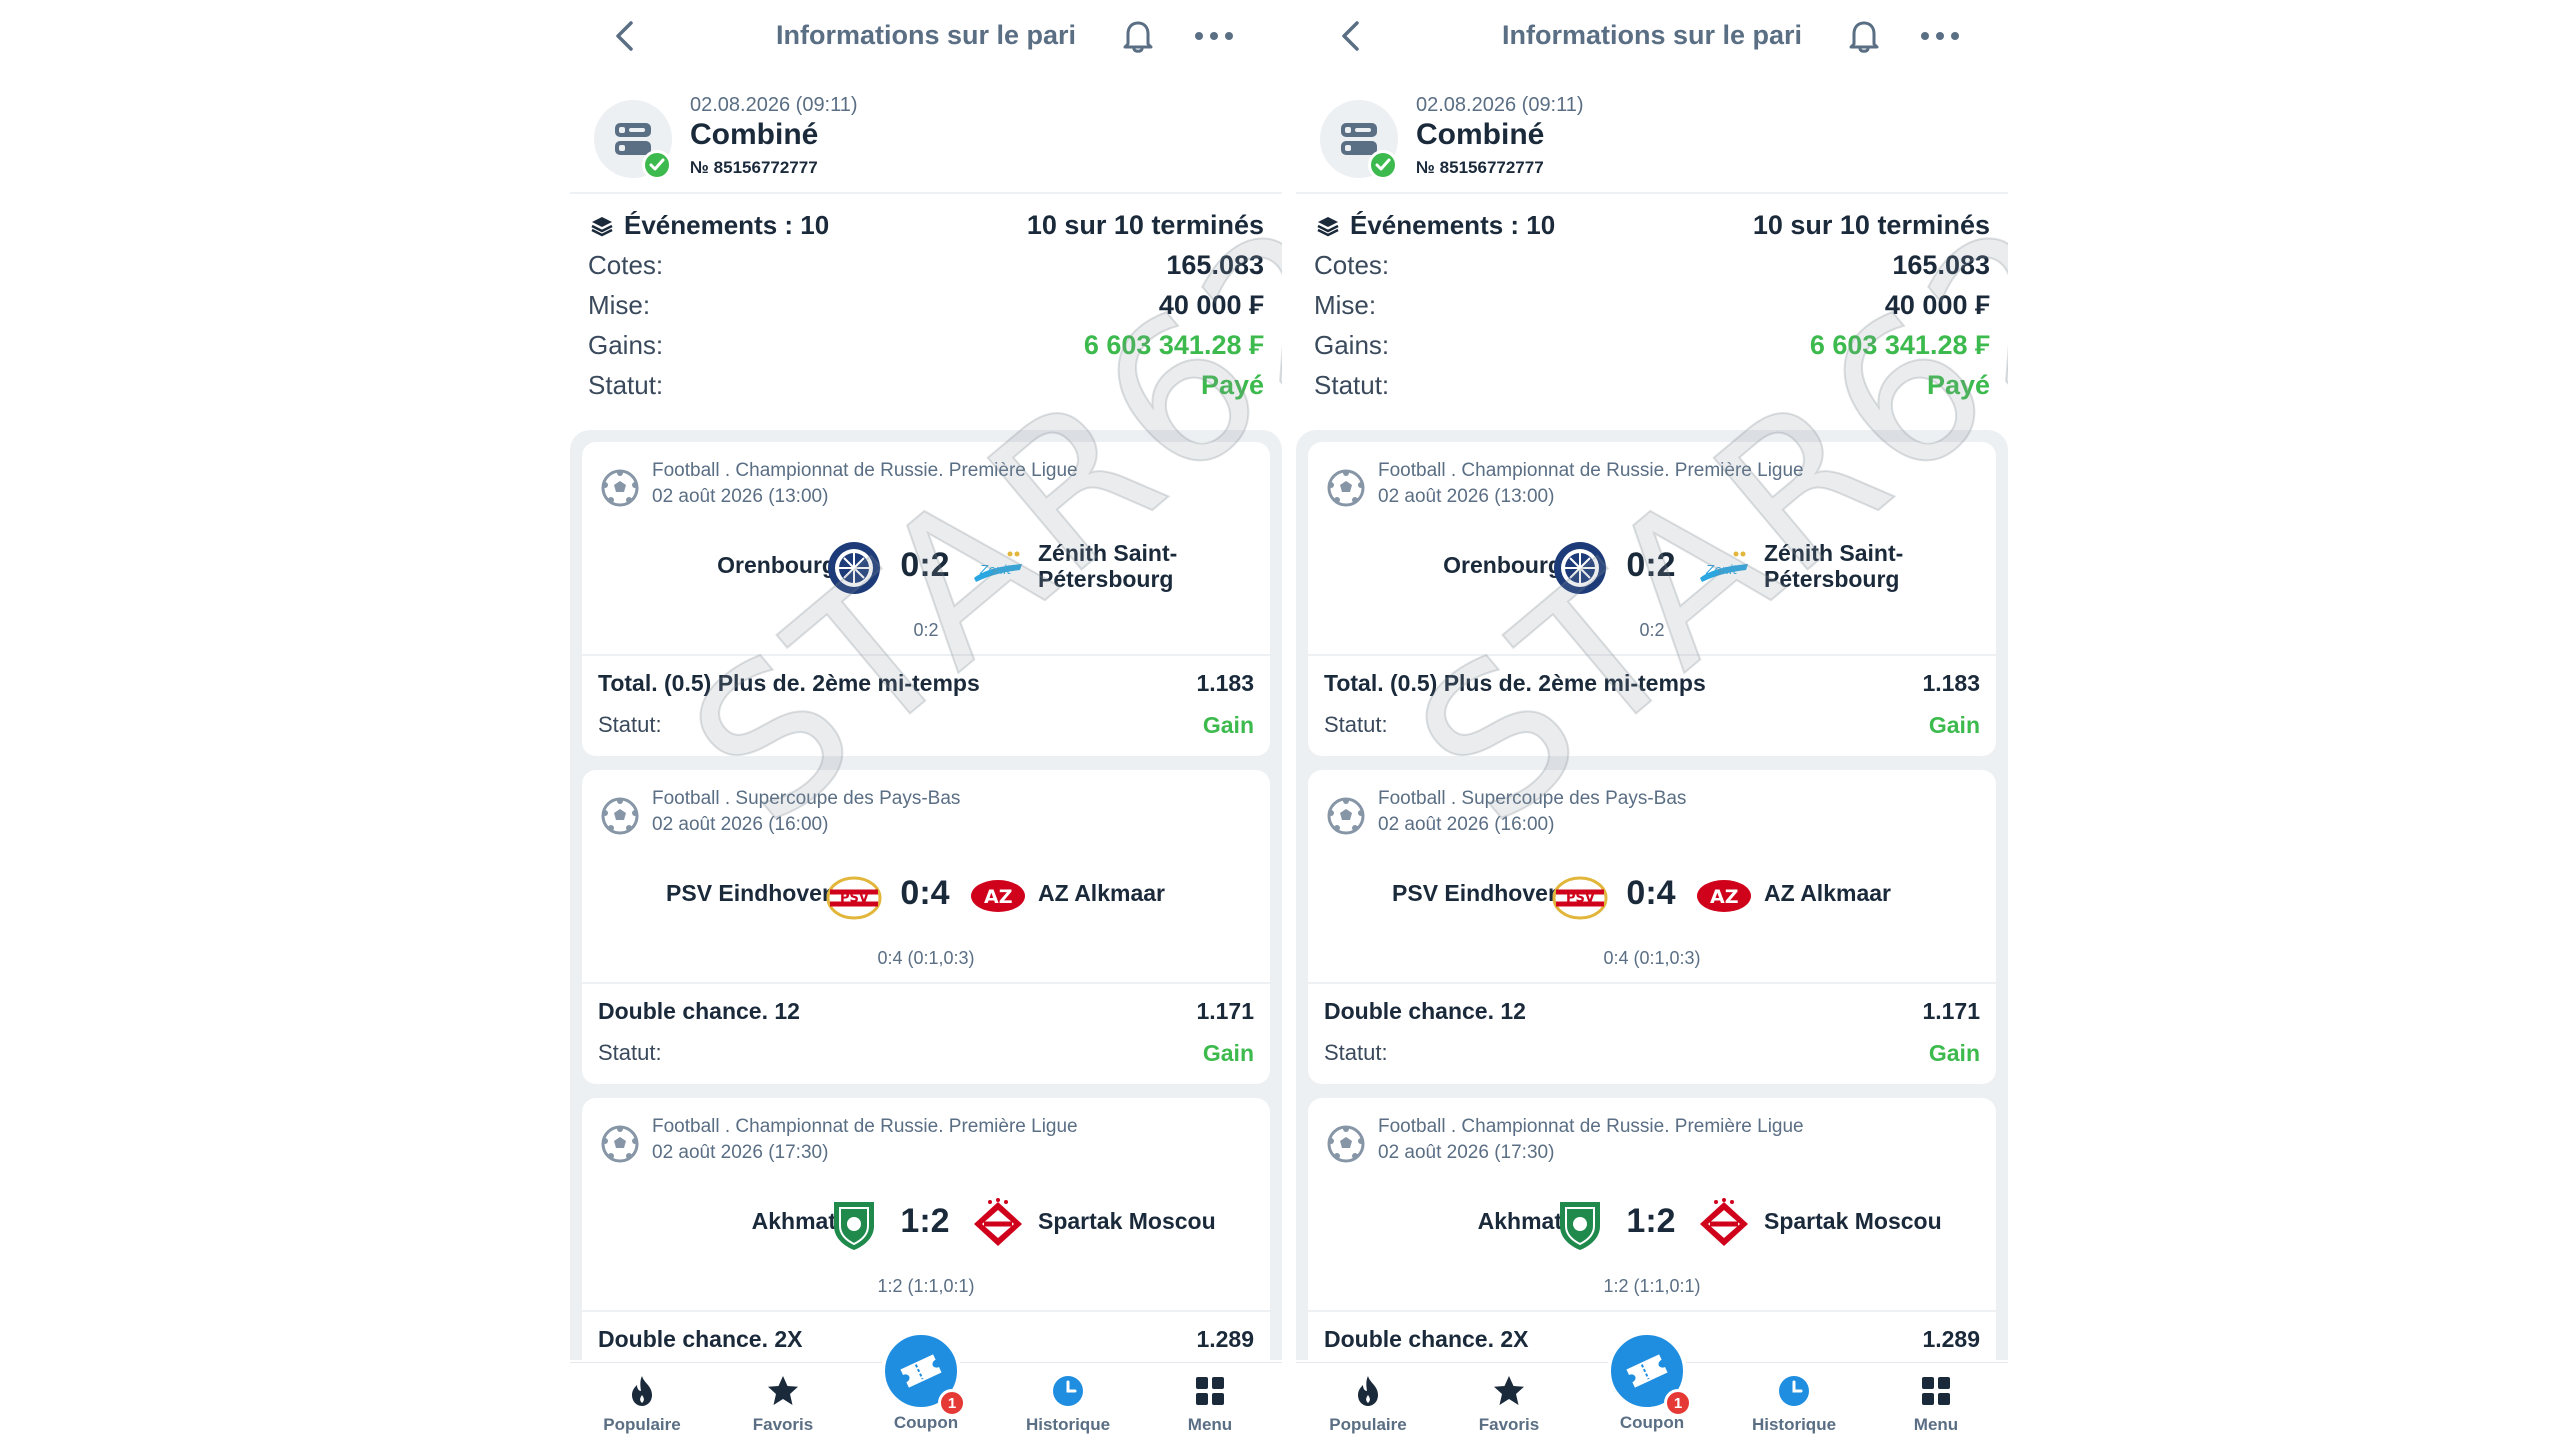 The width and height of the screenshot is (2560, 1440). What do you see at coordinates (1951, 1339) in the screenshot?
I see `market-odd: 1.289` at bounding box center [1951, 1339].